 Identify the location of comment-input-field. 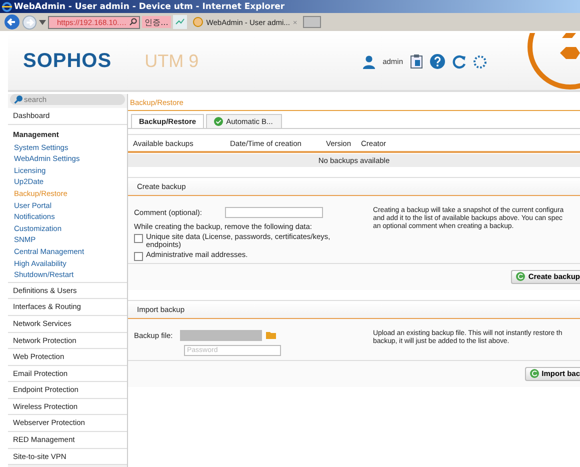
(274, 212).